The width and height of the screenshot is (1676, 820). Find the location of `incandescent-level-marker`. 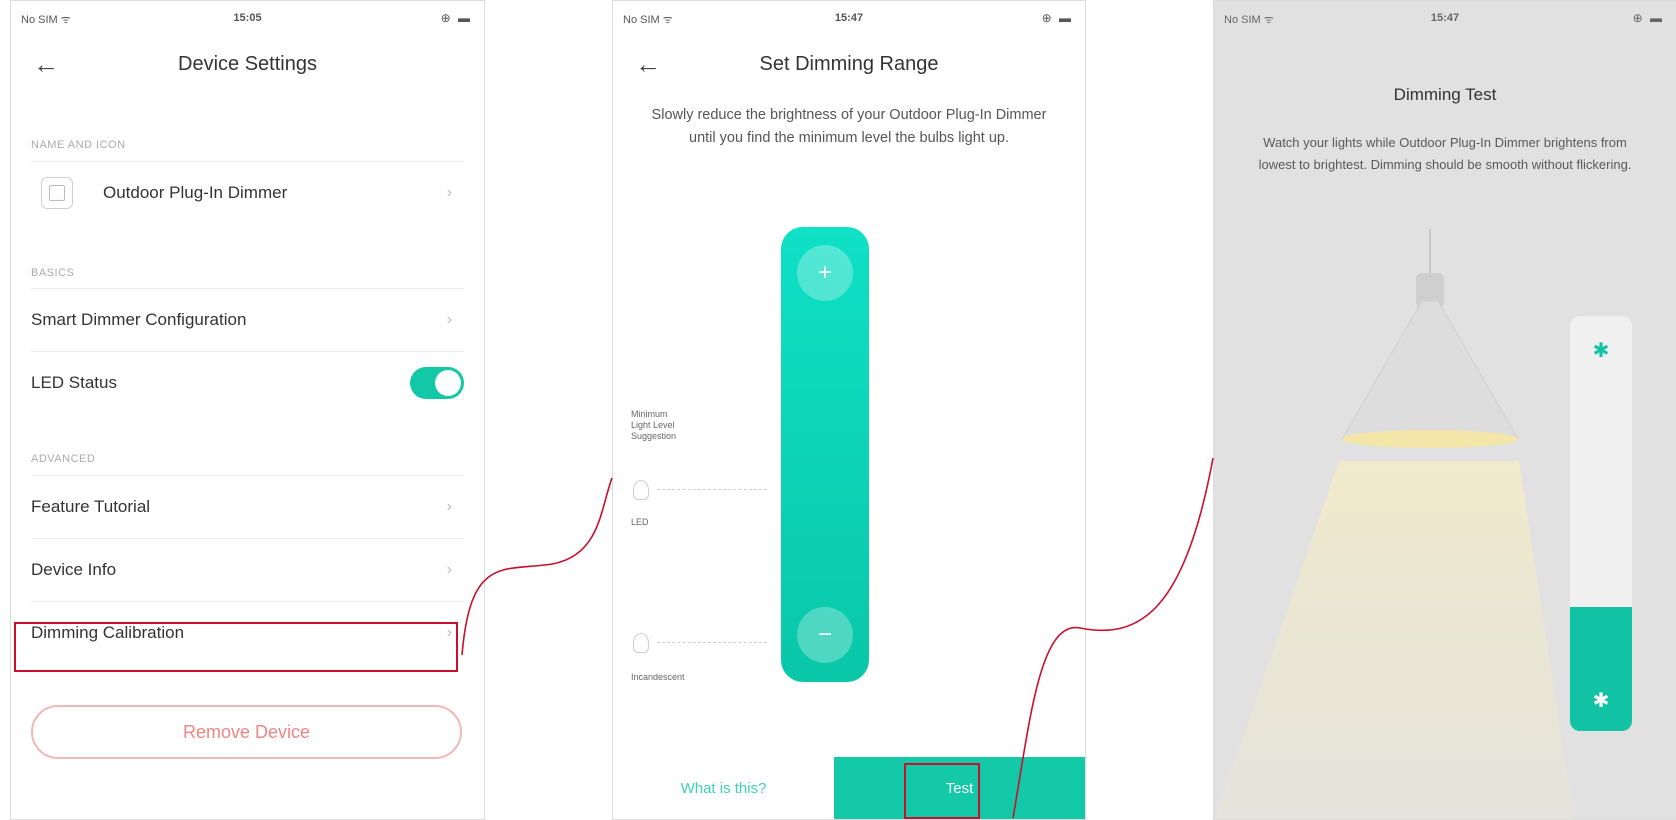

incandescent-level-marker is located at coordinates (712, 642).